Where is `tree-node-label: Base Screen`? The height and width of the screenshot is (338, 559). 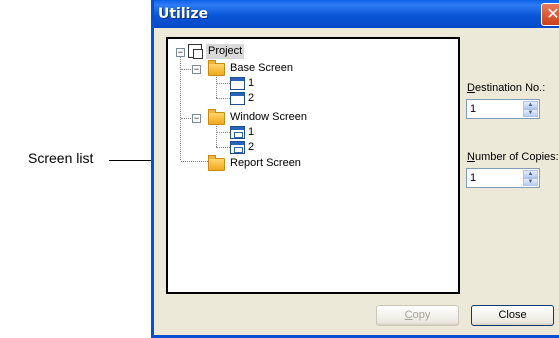 tree-node-label: Base Screen is located at coordinates (261, 68).